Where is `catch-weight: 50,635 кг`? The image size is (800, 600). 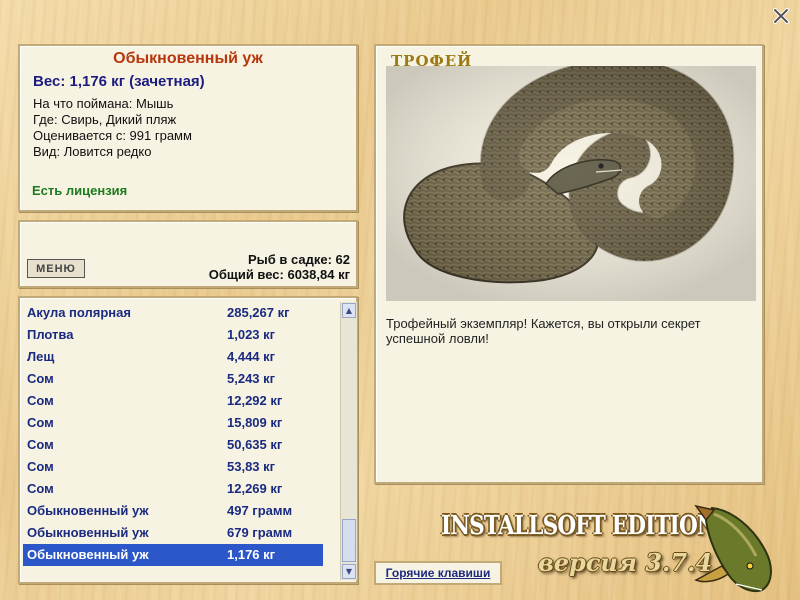
catch-weight: 50,635 кг is located at coordinates (255, 444).